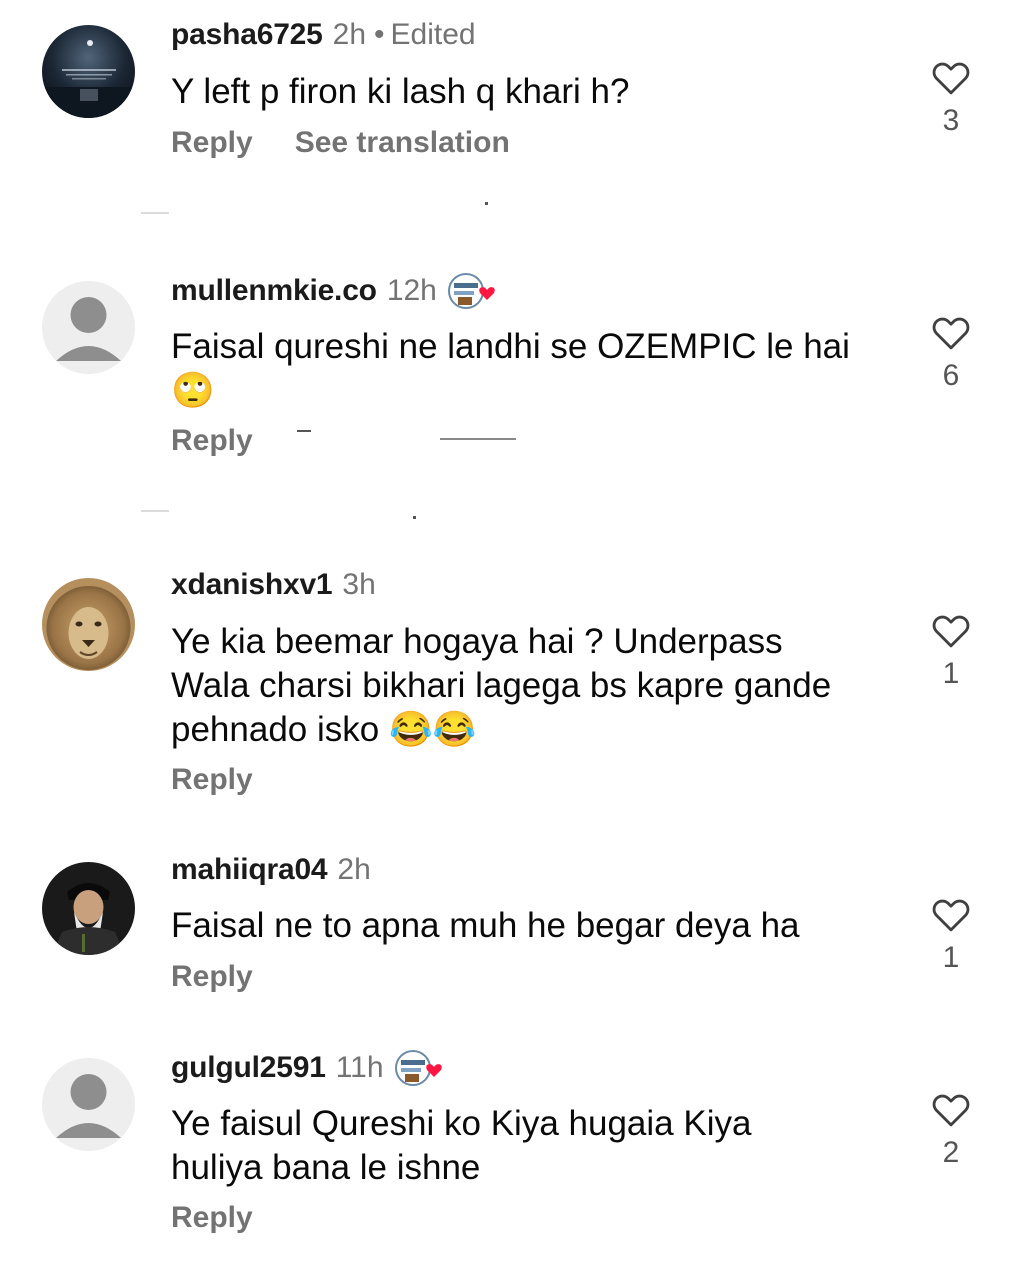 The image size is (1024, 1271). Describe the element at coordinates (400, 91) in the screenshot. I see `comment-text: Y left p firon ki lash q khari h?` at that location.